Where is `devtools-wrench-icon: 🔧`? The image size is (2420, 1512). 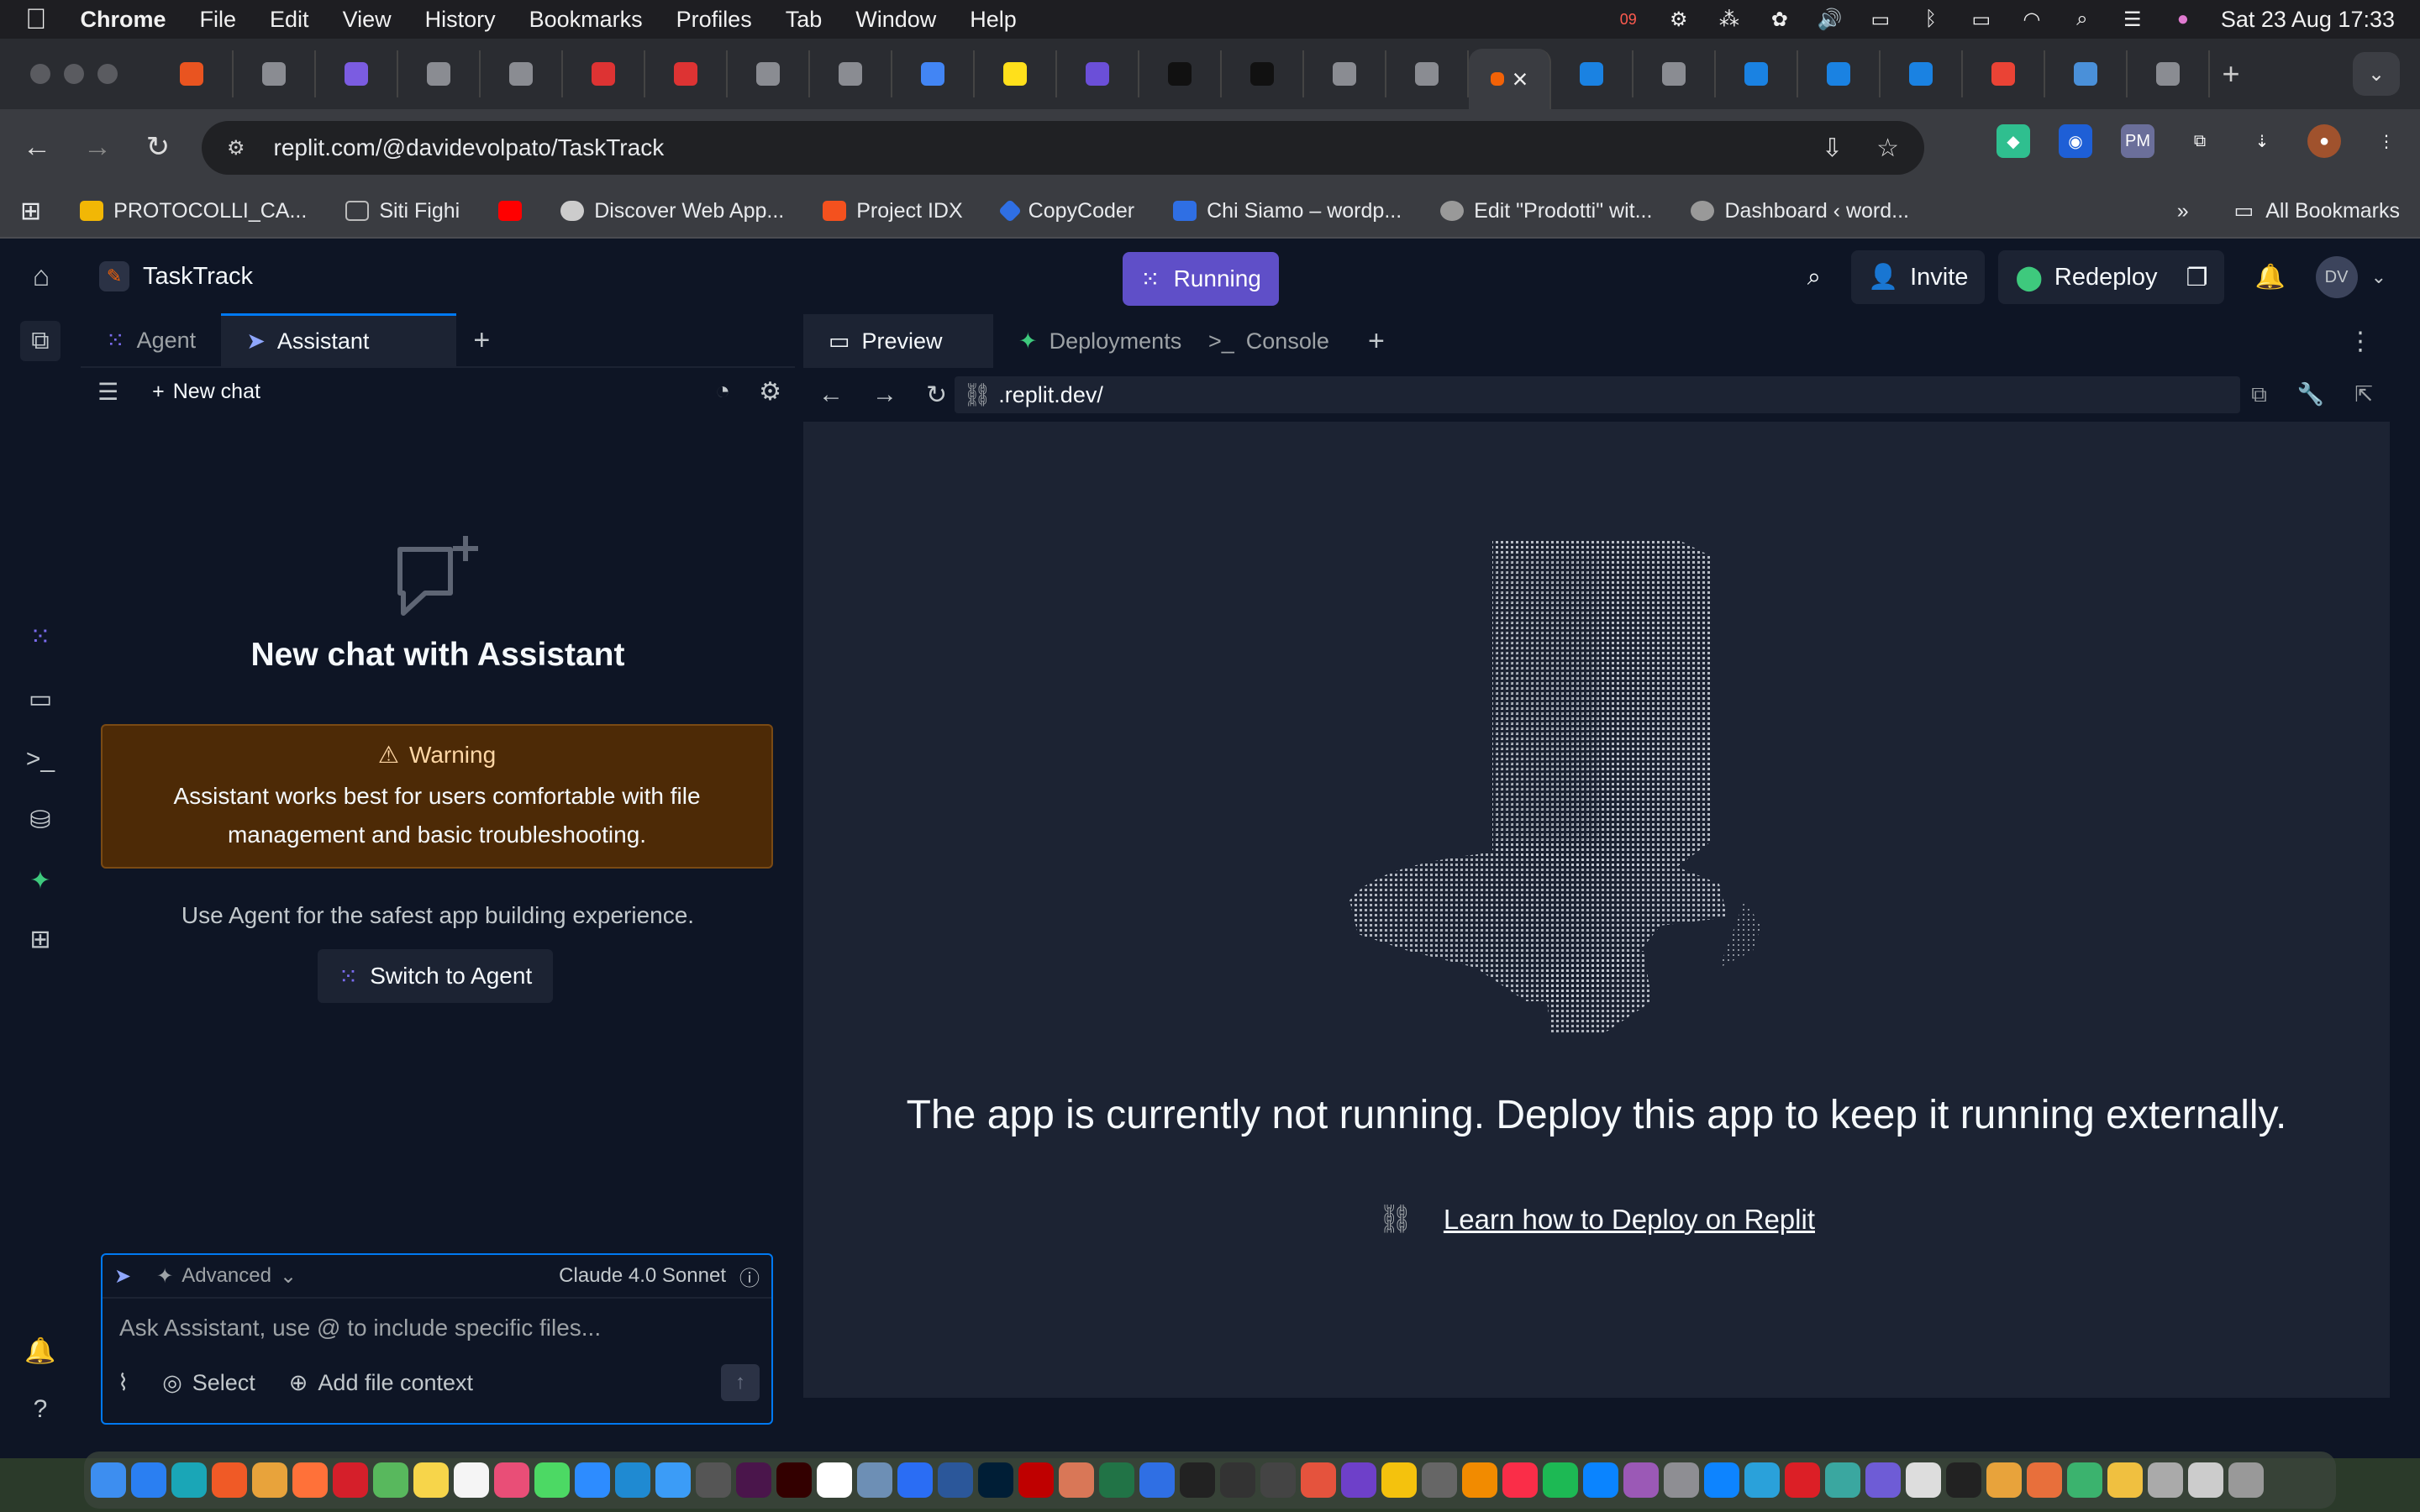
devtools-wrench-icon: 🔧 is located at coordinates (2310, 394).